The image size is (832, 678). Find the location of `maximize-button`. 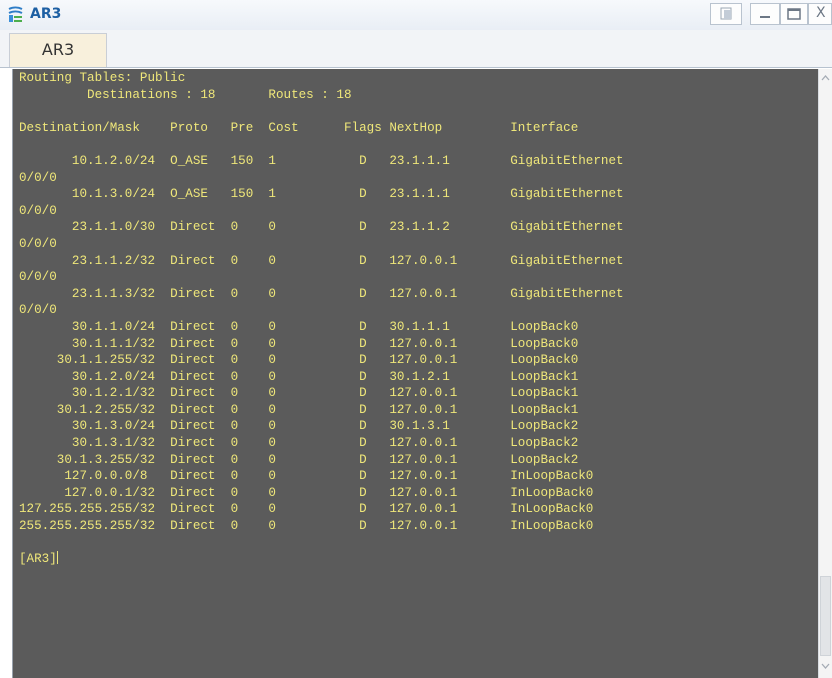

maximize-button is located at coordinates (794, 14).